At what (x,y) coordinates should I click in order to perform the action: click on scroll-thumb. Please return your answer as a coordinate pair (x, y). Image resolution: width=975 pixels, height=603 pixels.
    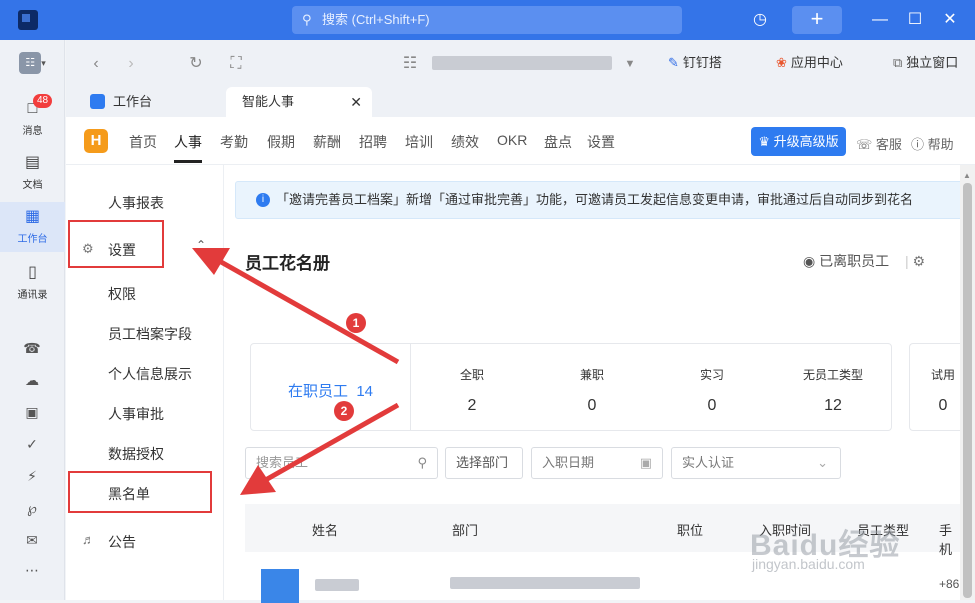
    Looking at the image, I should click on (967, 390).